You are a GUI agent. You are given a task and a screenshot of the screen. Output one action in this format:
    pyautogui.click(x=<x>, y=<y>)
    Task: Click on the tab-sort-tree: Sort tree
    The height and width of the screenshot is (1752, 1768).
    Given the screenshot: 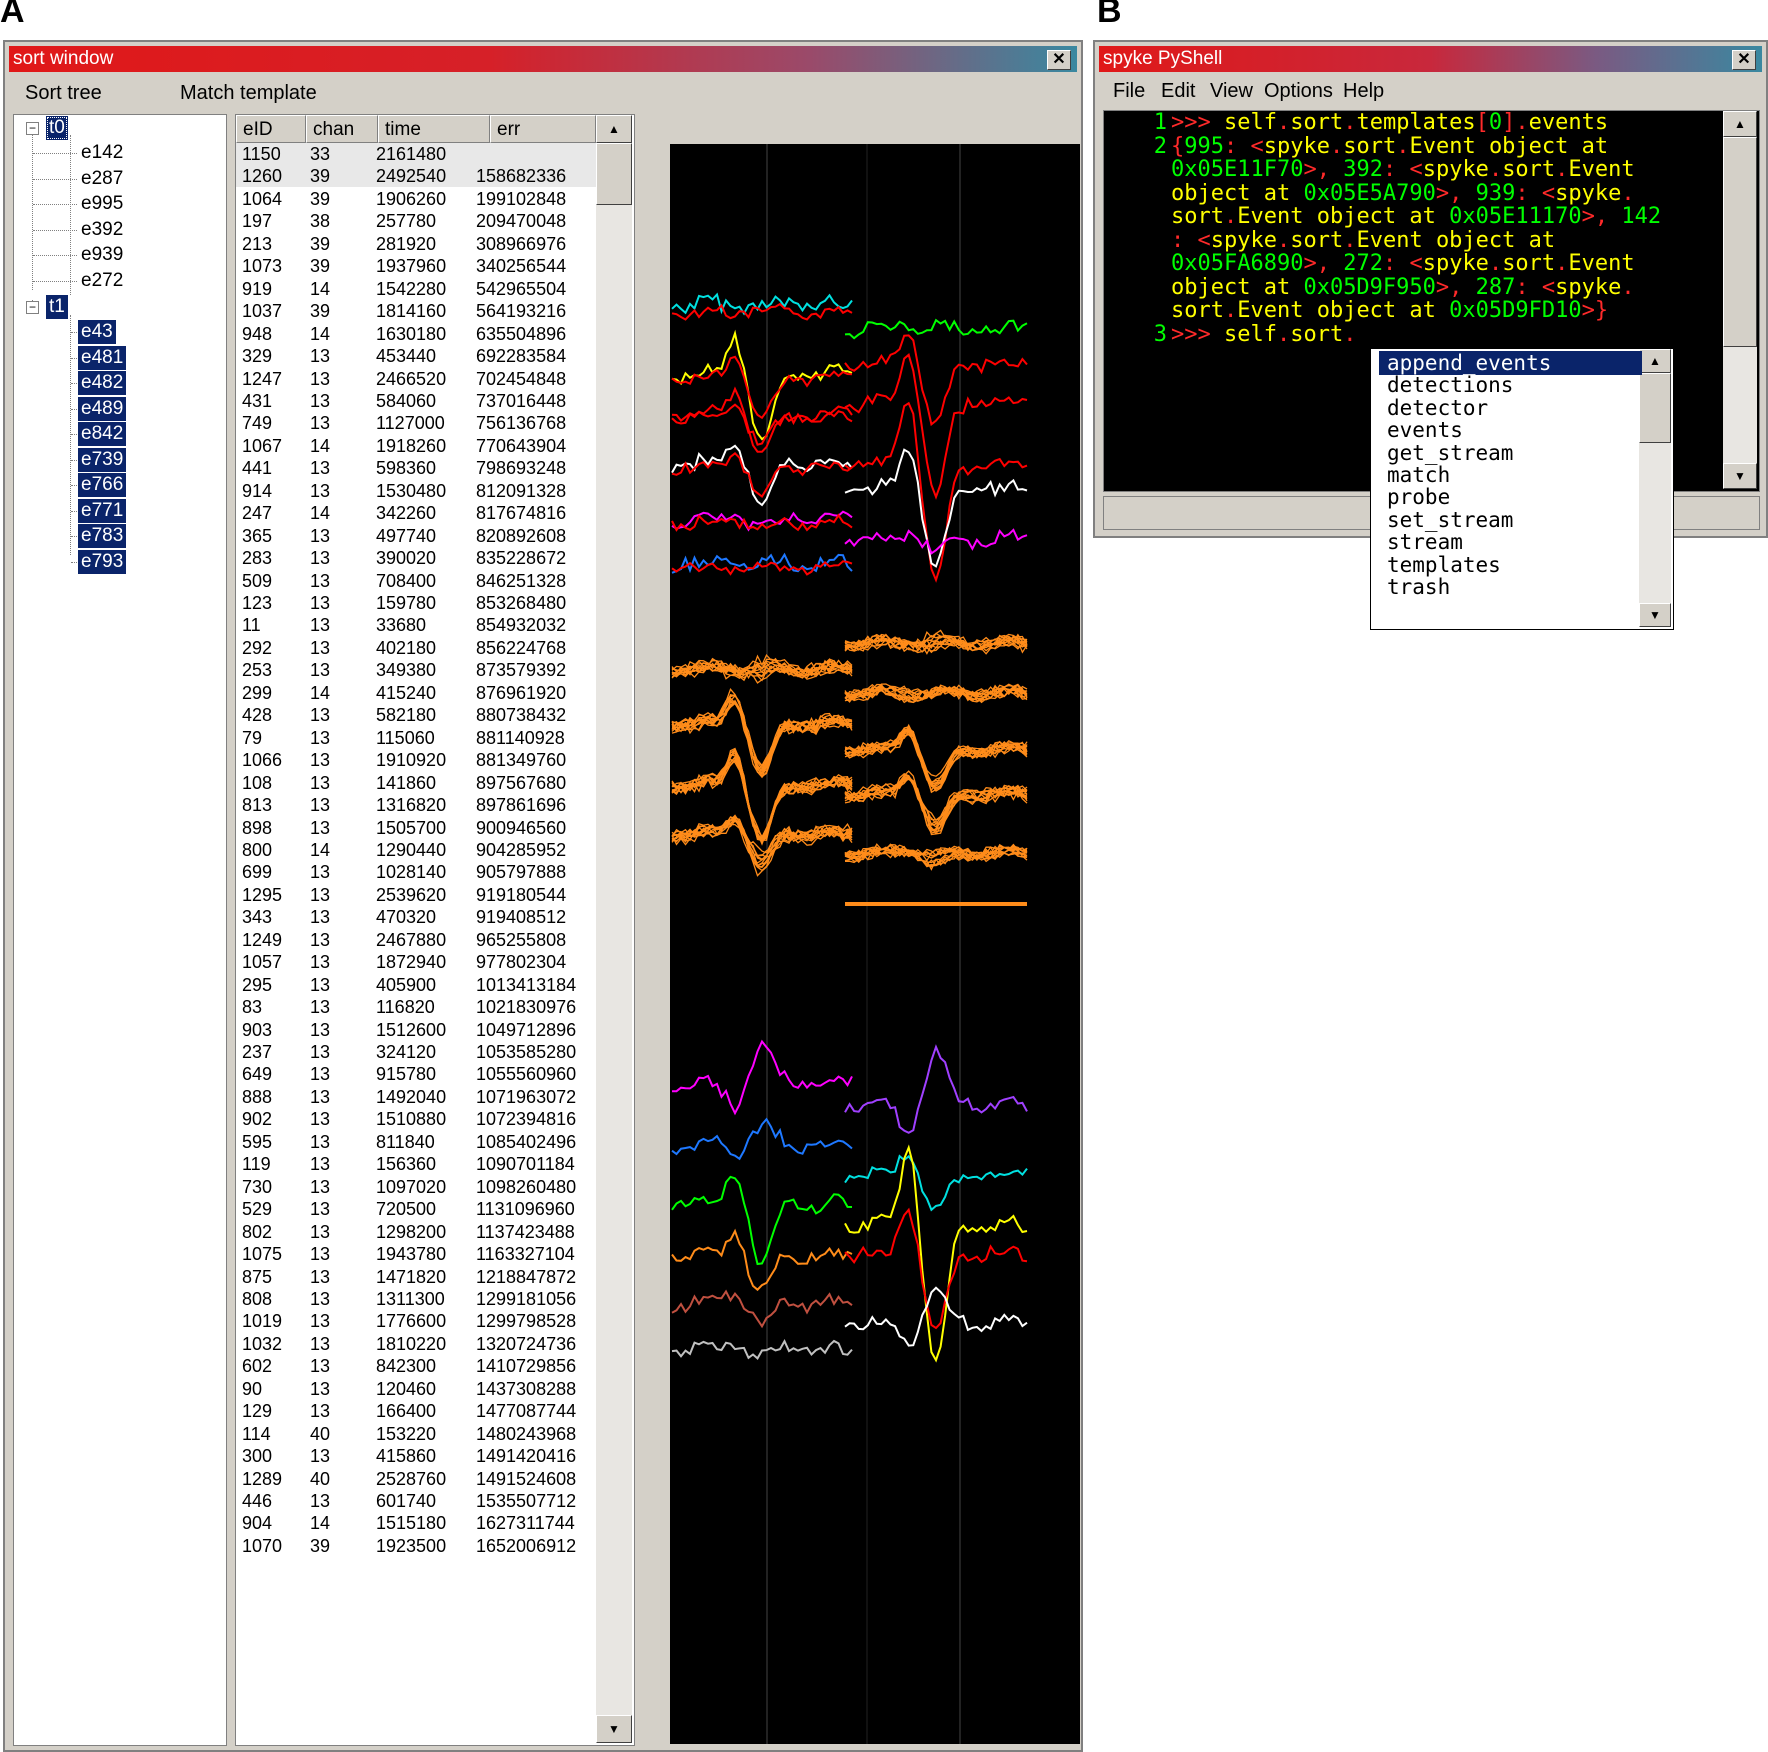 What is the action you would take?
    pyautogui.click(x=63, y=93)
    